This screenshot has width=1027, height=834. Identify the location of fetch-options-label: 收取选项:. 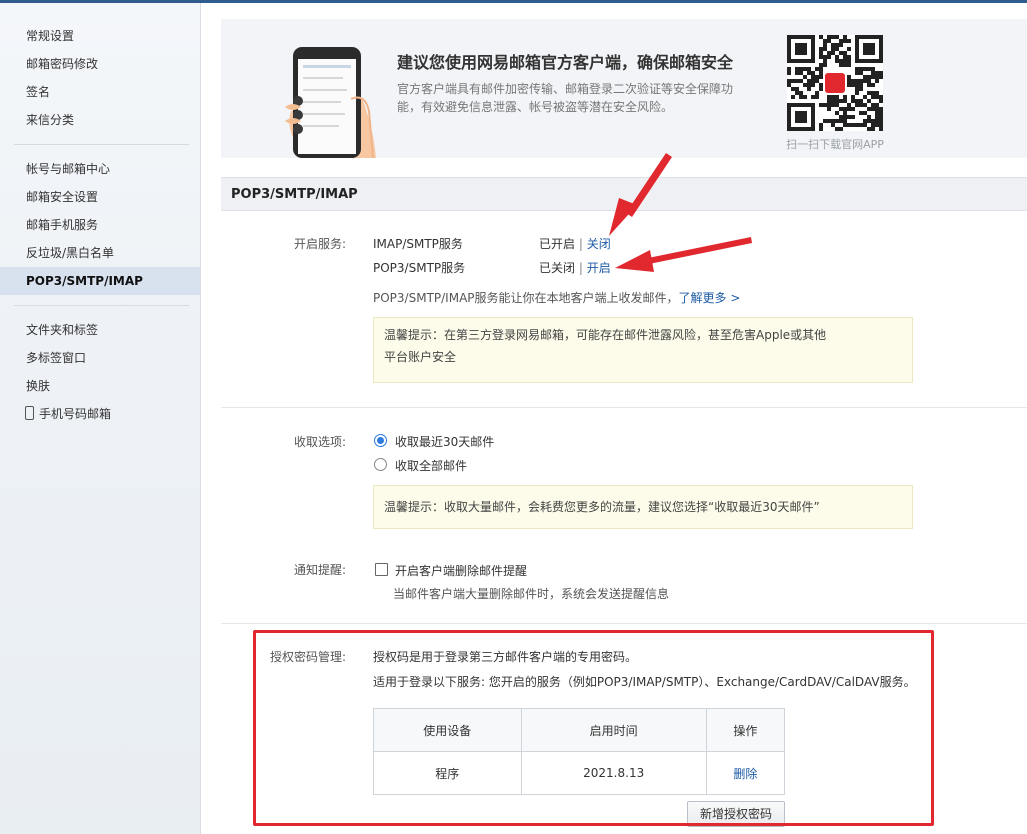
(319, 442).